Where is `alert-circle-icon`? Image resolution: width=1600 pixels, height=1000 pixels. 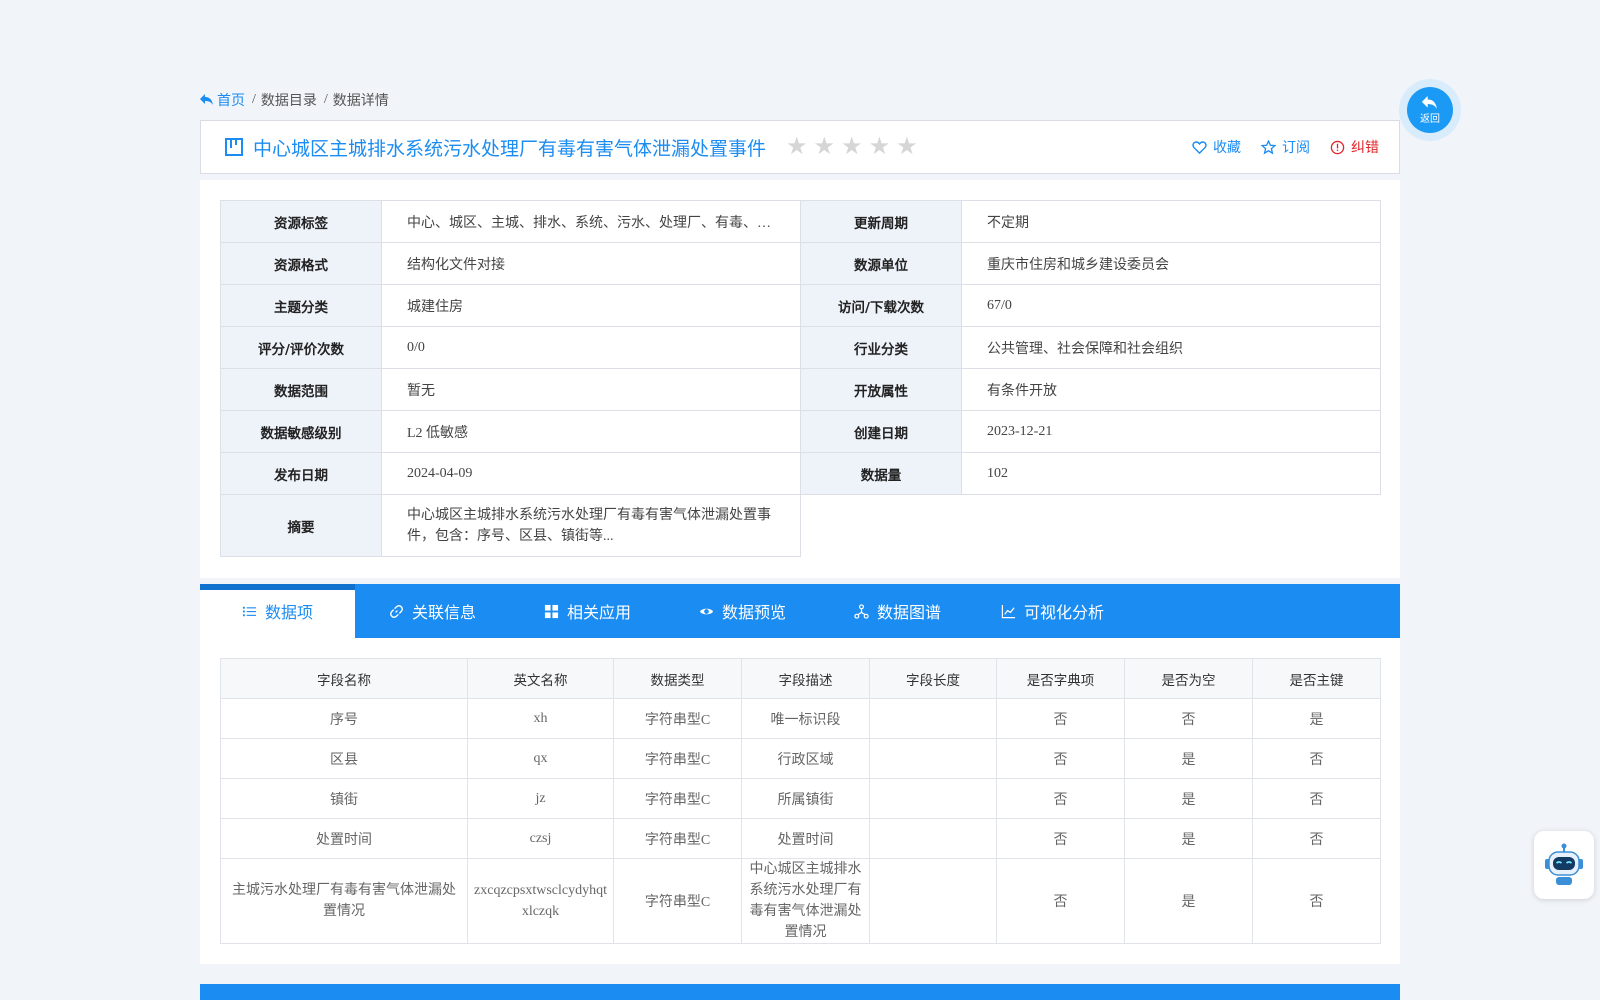
alert-circle-icon is located at coordinates (1337, 147).